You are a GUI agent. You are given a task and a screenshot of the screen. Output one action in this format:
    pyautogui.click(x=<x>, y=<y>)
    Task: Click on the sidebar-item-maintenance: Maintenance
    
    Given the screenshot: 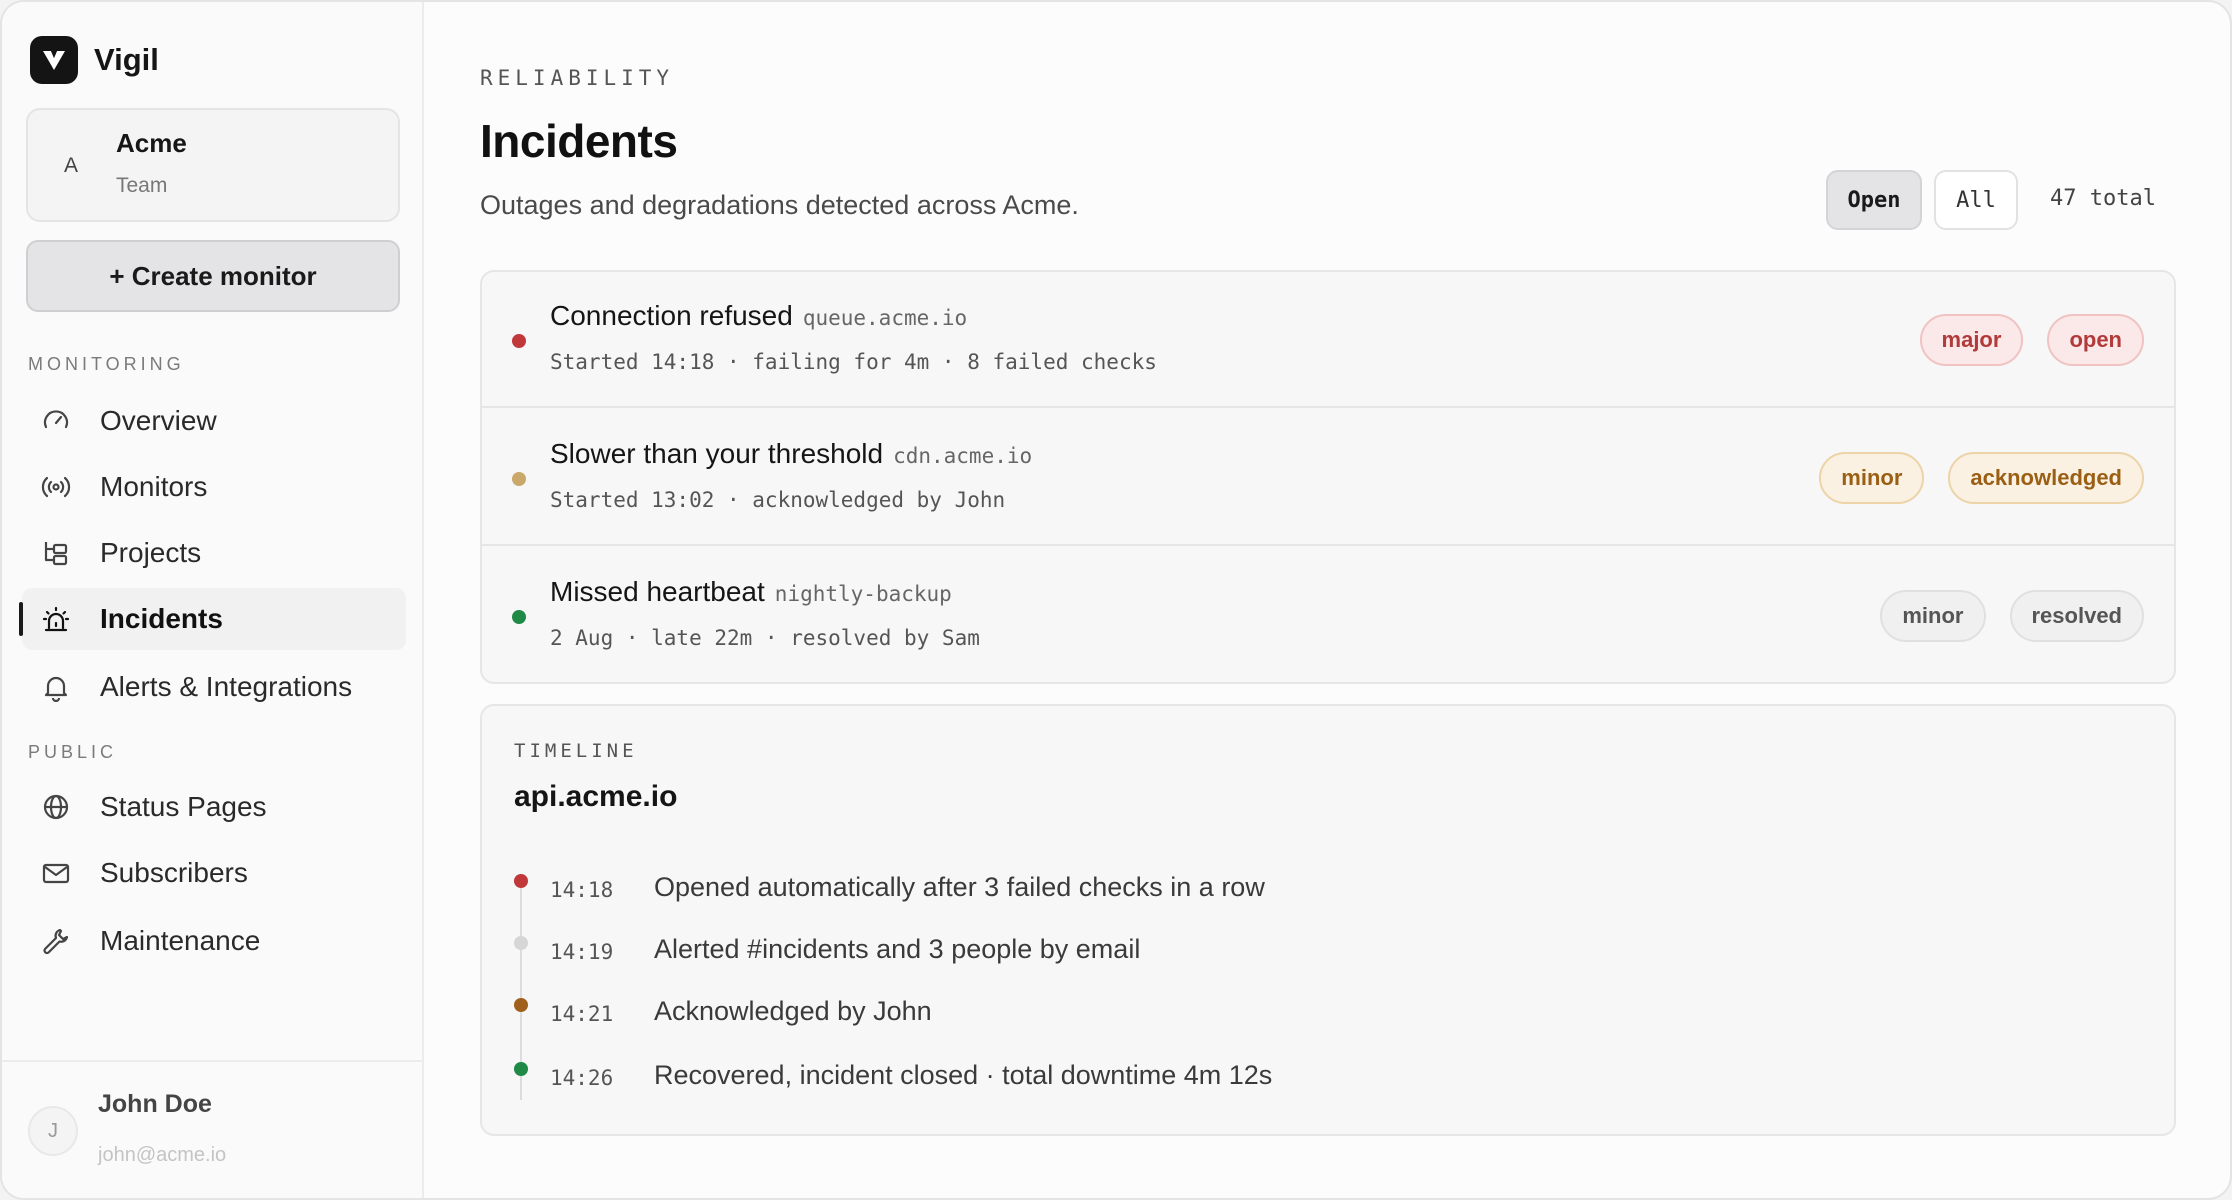 What is the action you would take?
    pyautogui.click(x=214, y=941)
    